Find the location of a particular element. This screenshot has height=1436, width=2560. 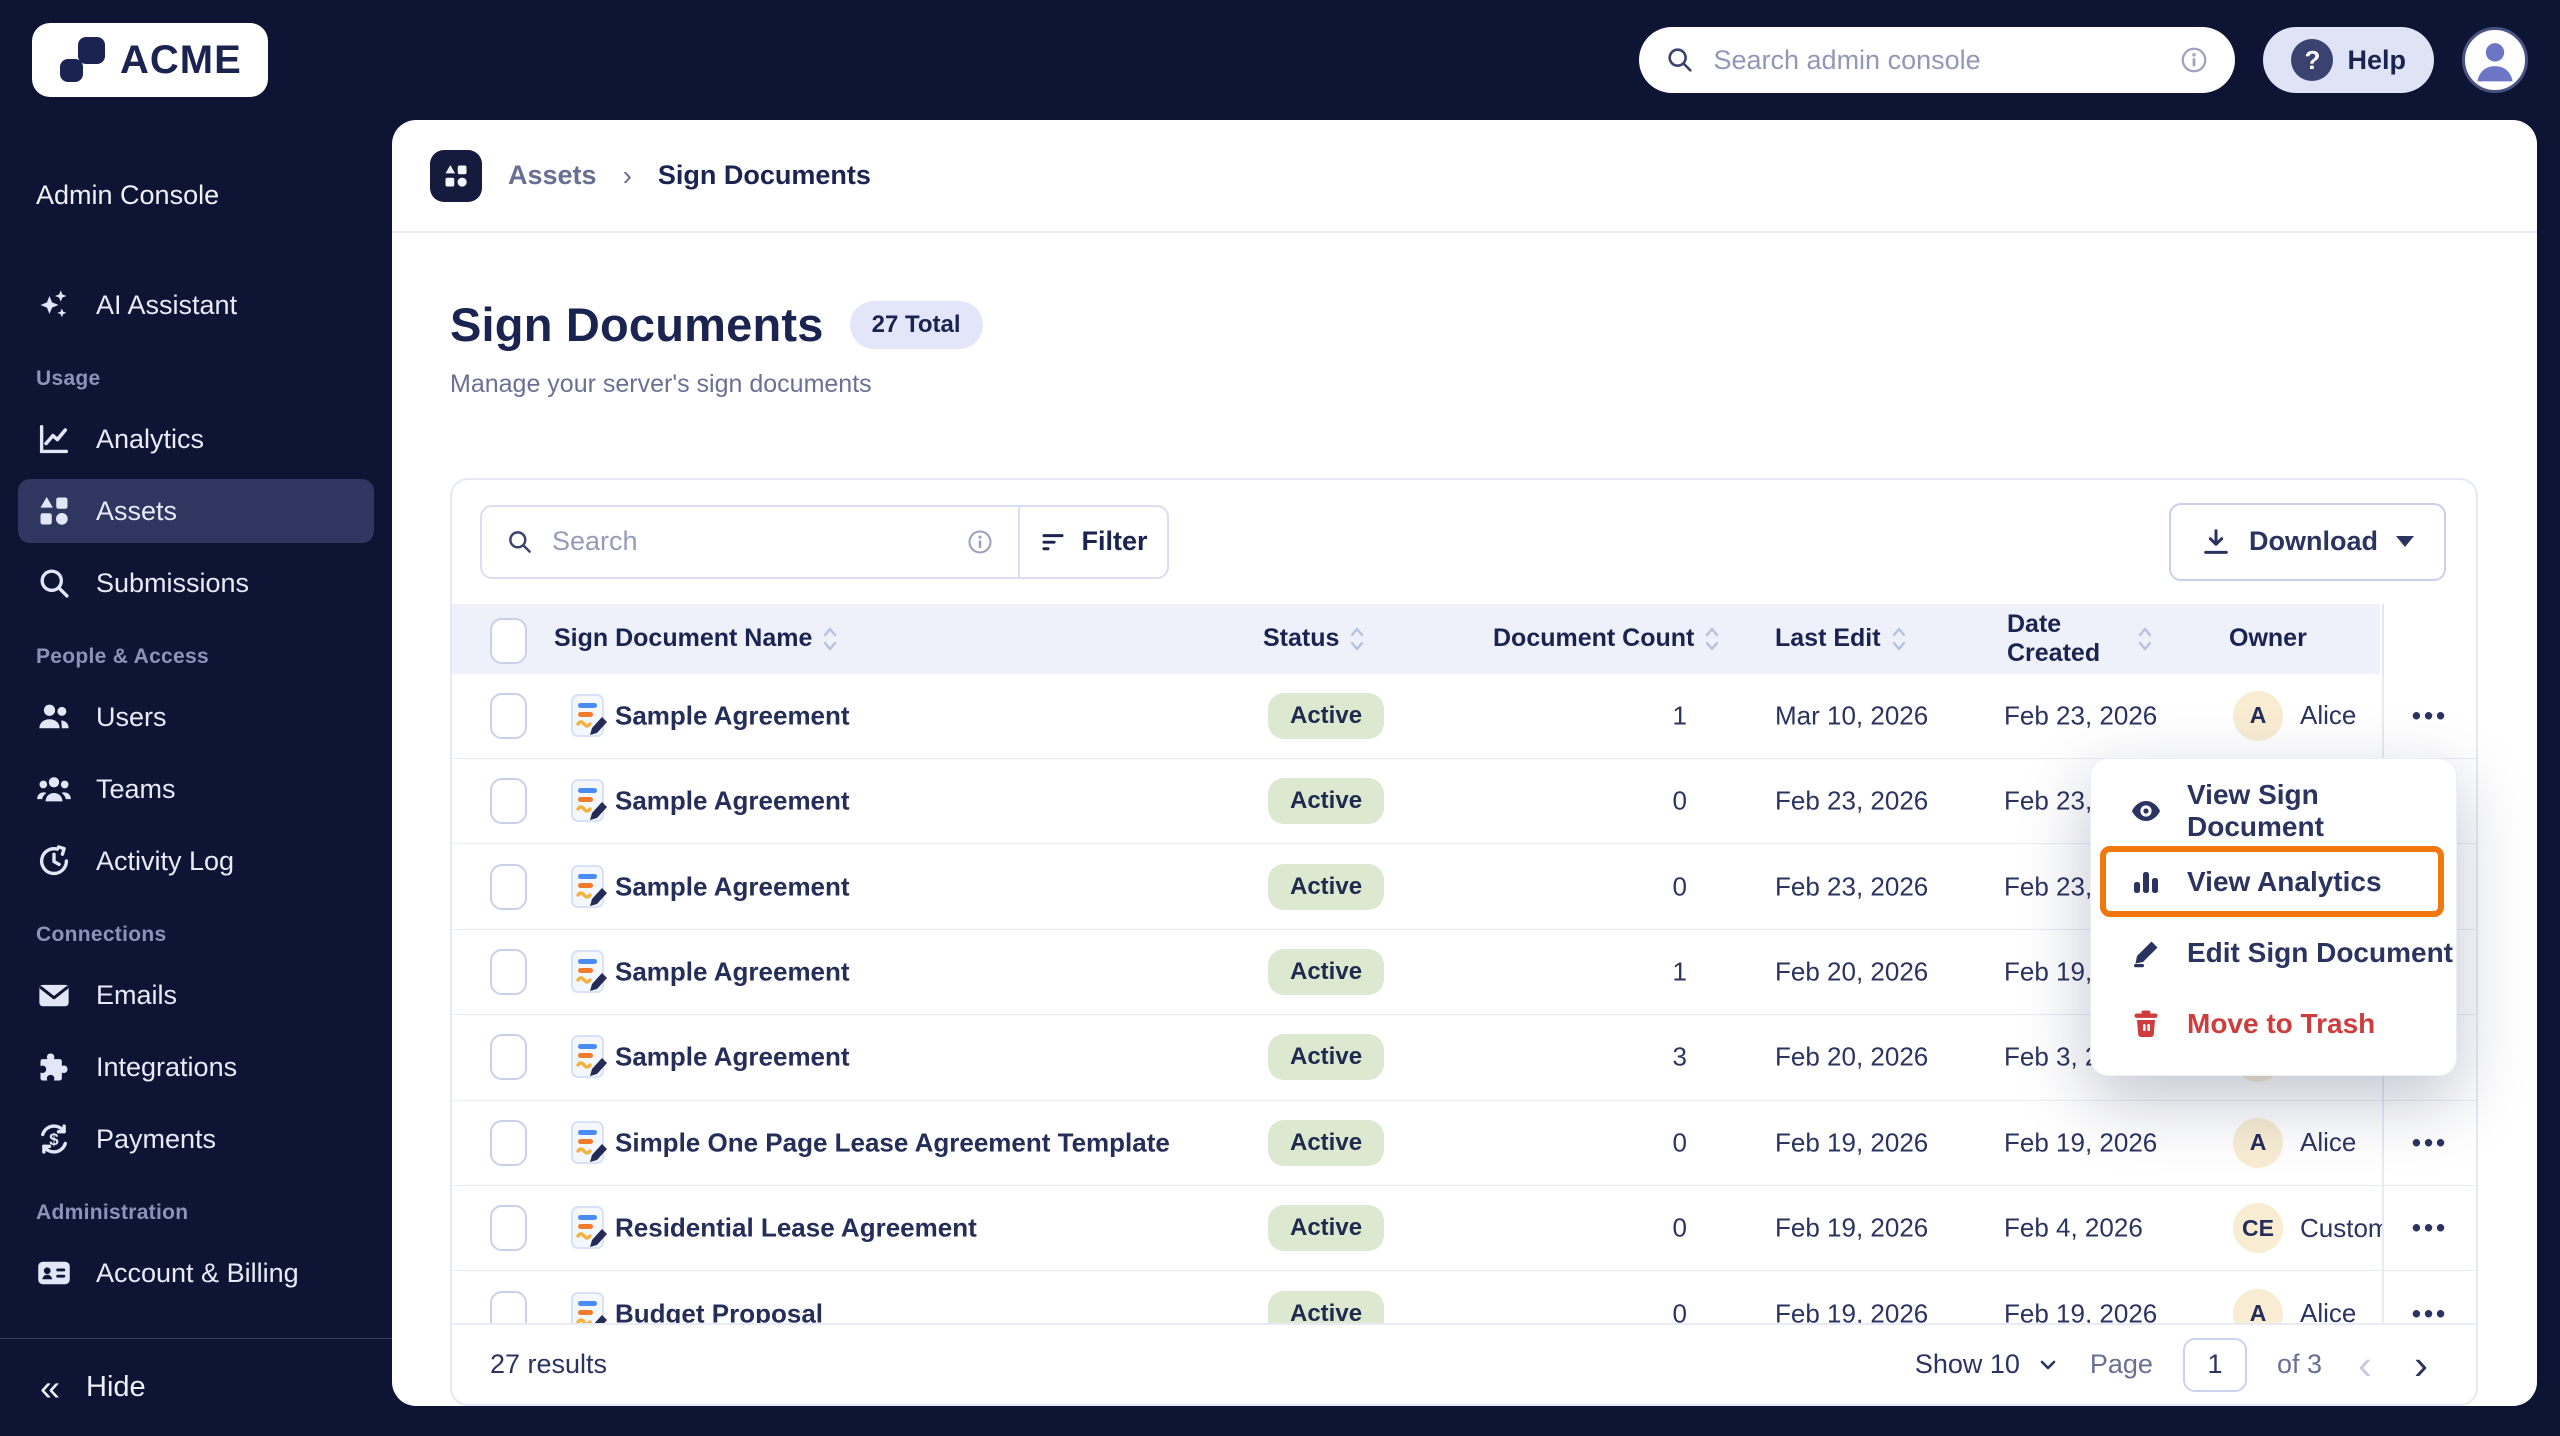

menu-item-view-analytics: View Analytics is located at coordinates (2272, 881).